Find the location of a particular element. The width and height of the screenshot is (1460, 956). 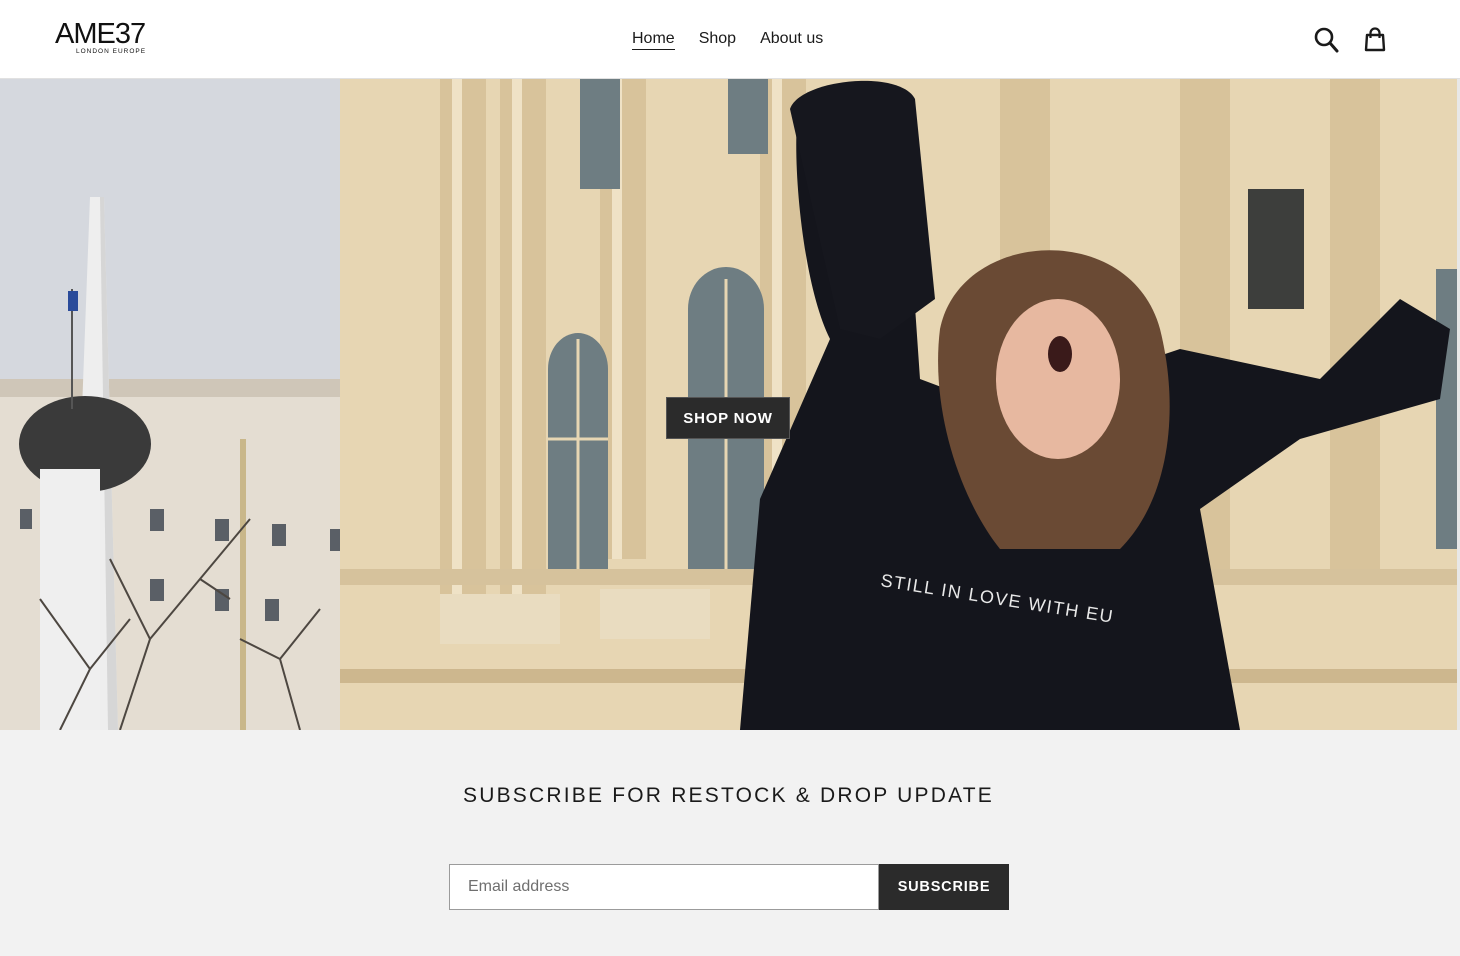

newsletter-heading: SUBSCRIBE FOR RESTOCK & DROP UPDATE is located at coordinates (728, 795).